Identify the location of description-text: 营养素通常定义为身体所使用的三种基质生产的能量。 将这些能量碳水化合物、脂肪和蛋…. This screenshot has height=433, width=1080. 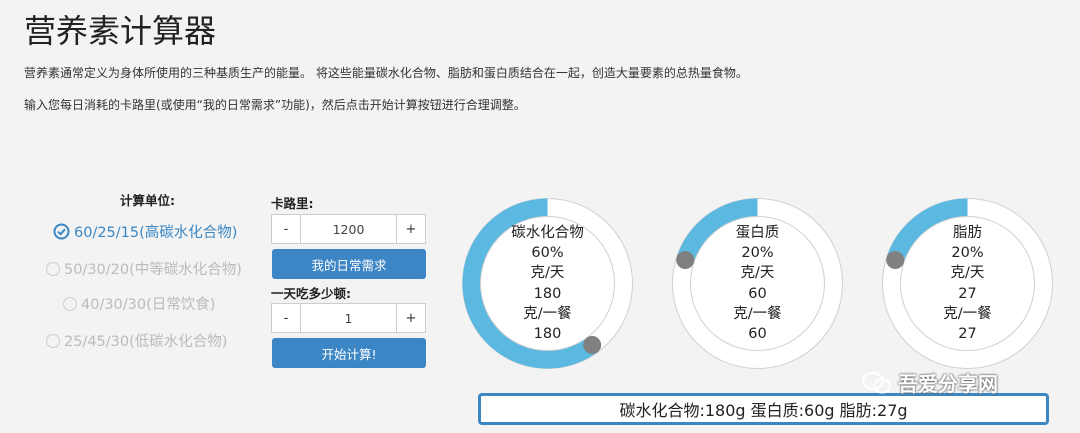
(386, 73).